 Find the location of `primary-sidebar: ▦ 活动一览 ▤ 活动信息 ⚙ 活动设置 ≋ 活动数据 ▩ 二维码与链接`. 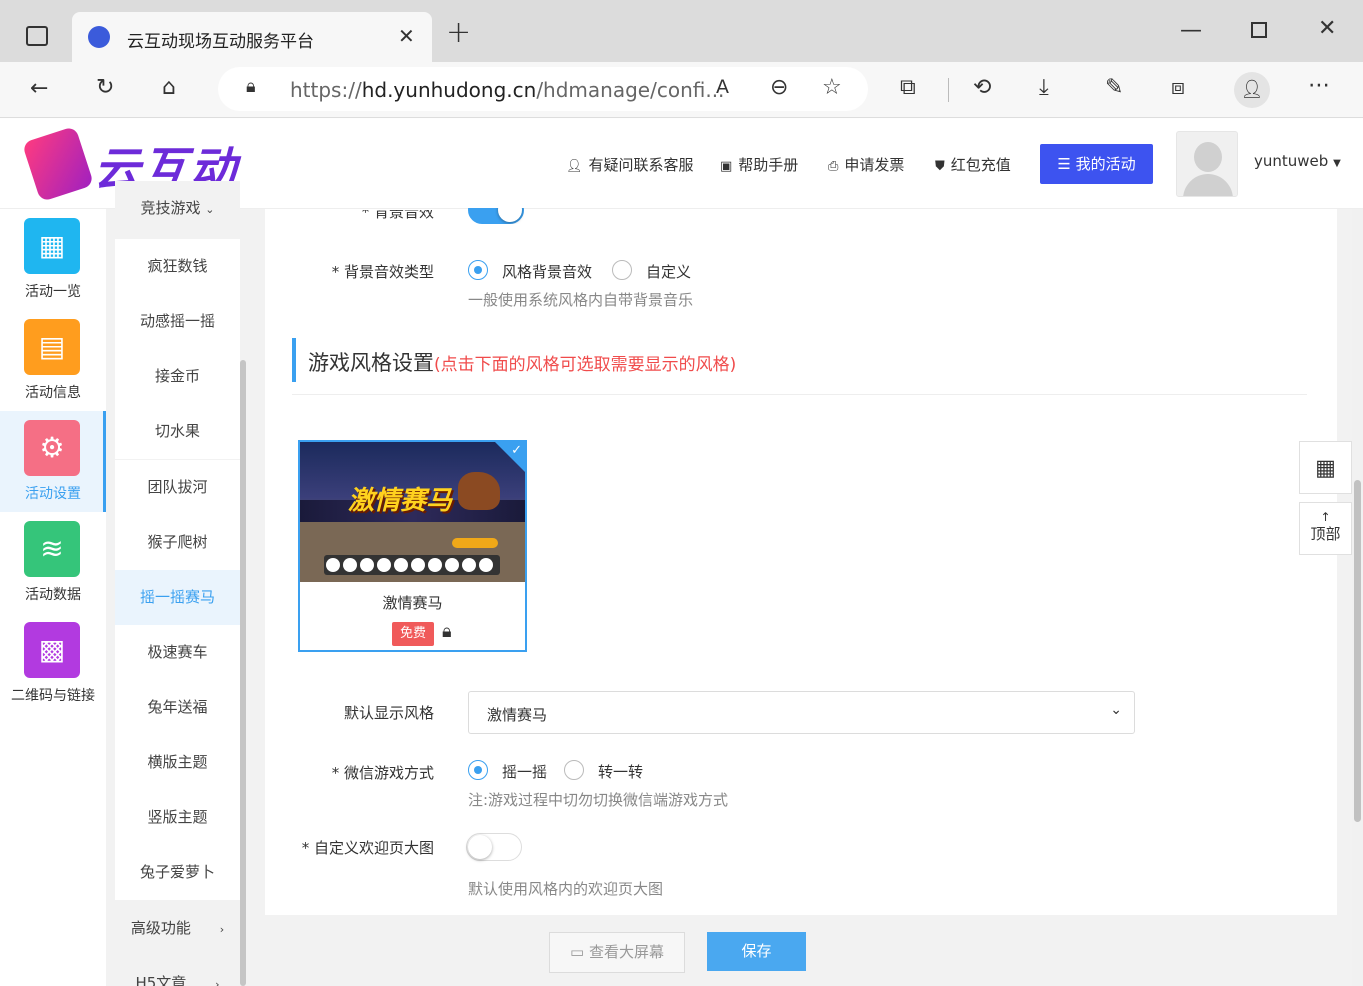

primary-sidebar: ▦ 活动一览 ▤ 活动信息 ⚙ 活动设置 ≋ 活动数据 ▩ 二维码与链接 is located at coordinates (53, 597).